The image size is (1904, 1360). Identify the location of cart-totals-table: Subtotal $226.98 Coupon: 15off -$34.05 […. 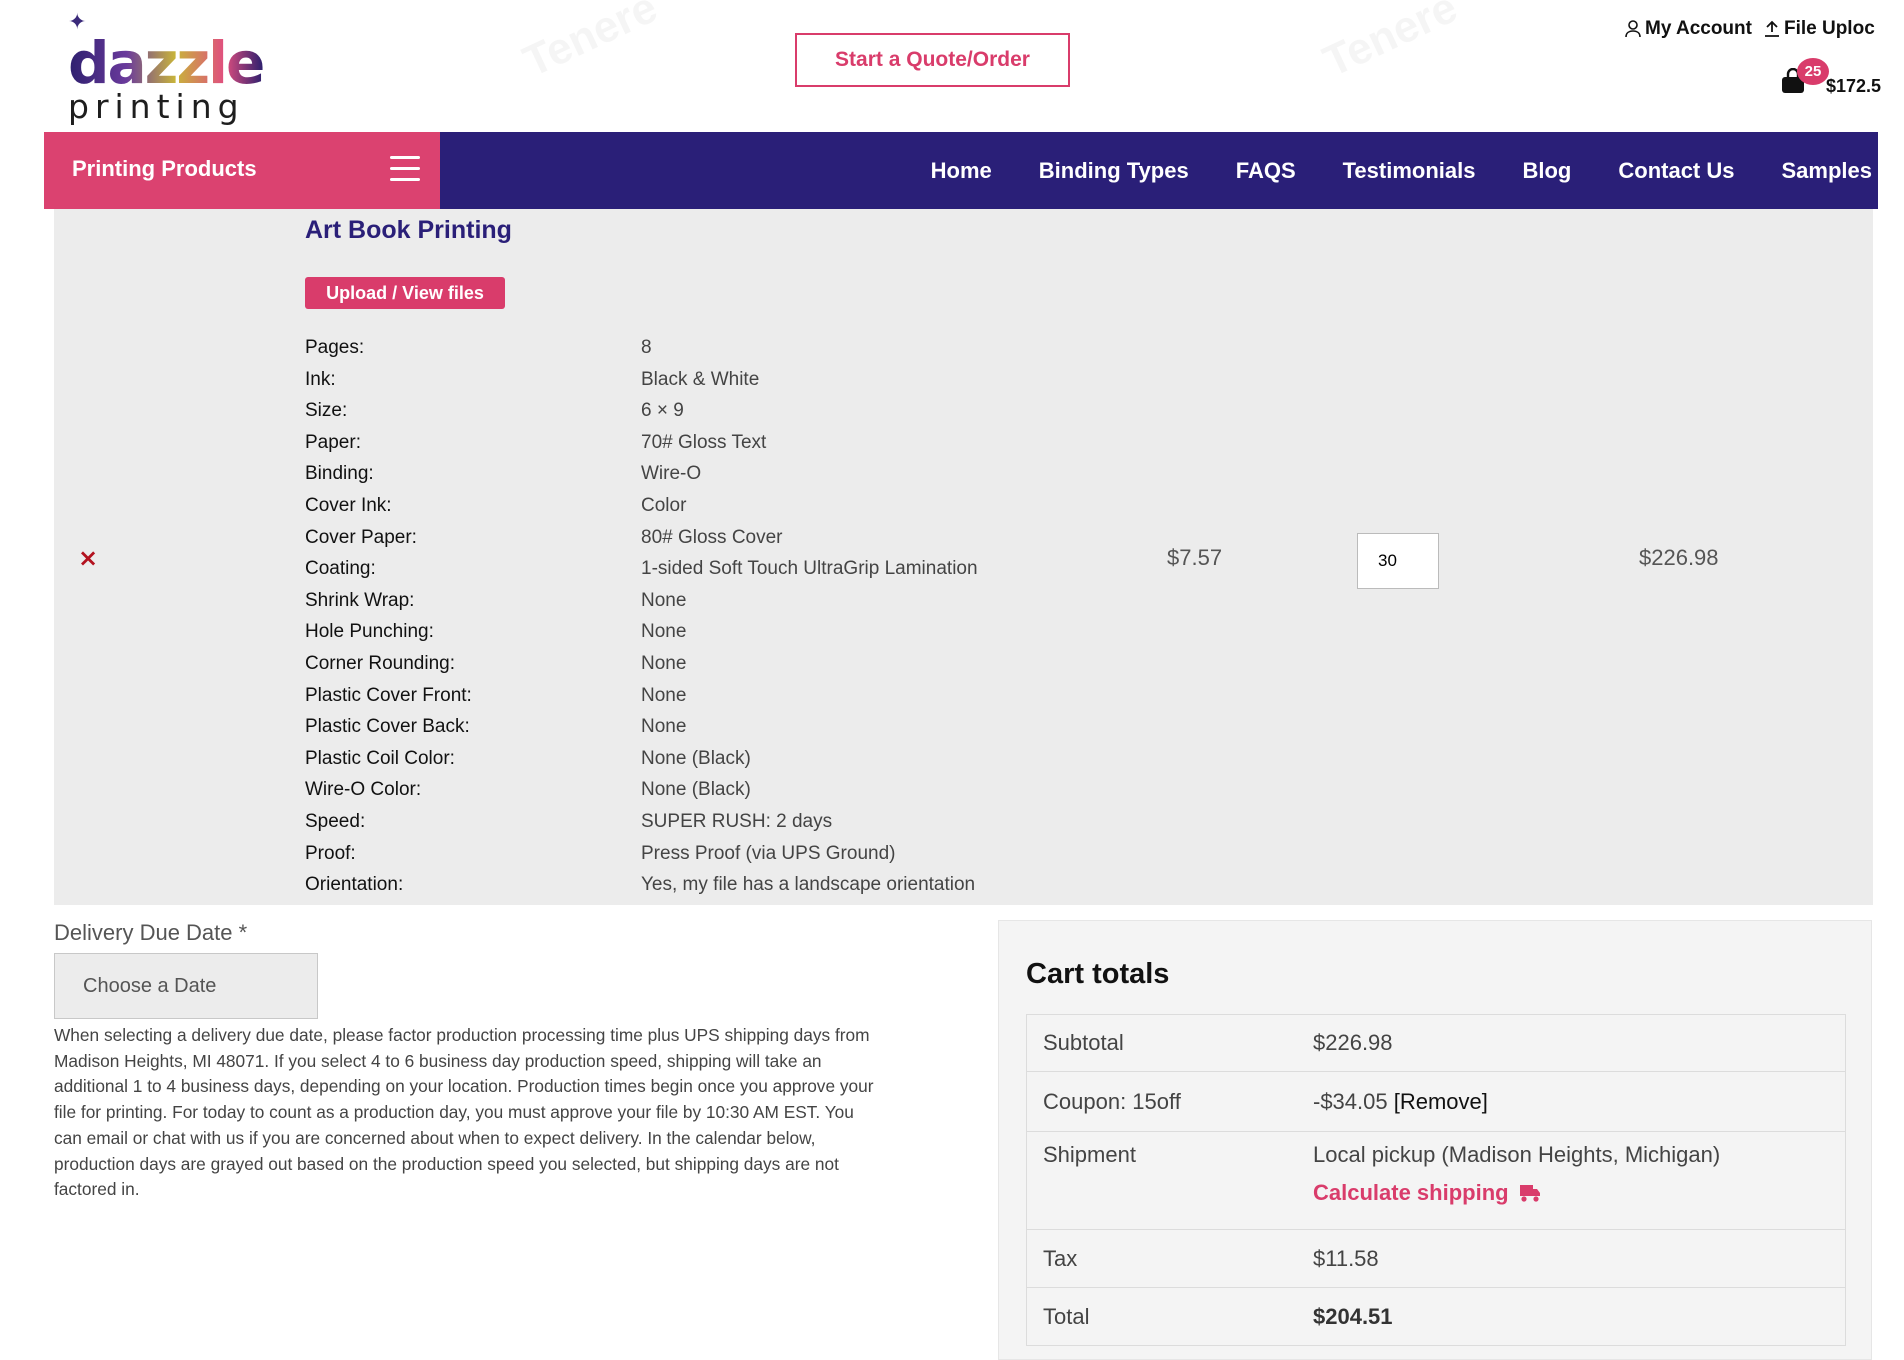
(1436, 1180).